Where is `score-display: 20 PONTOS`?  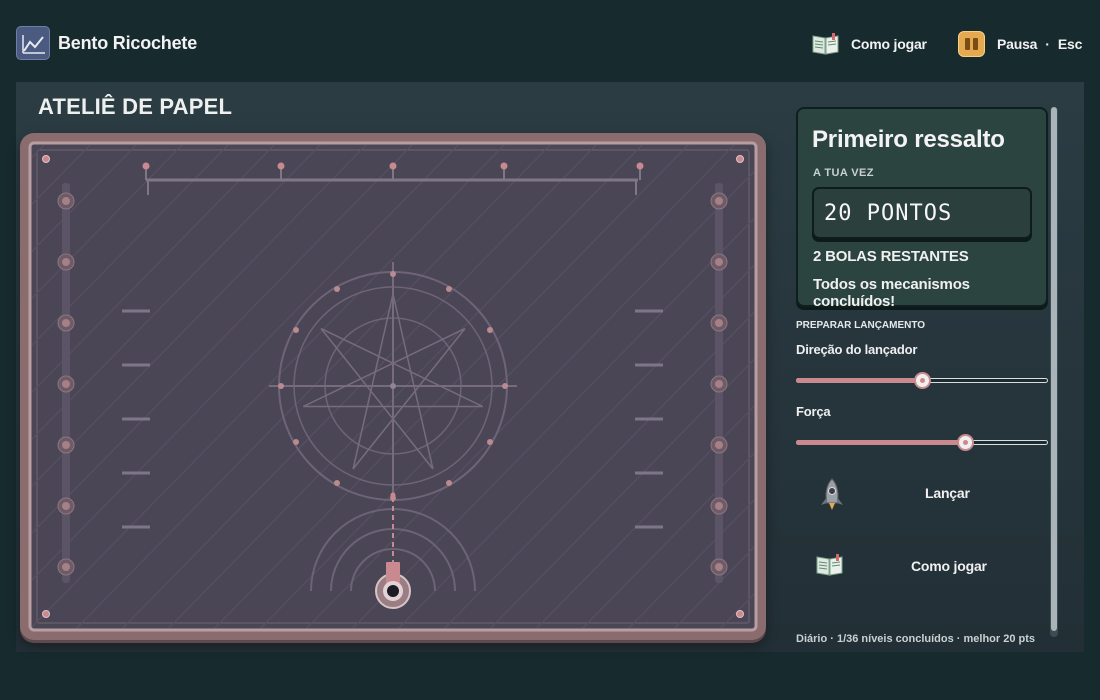
score-display: 20 PONTOS is located at coordinates (922, 213).